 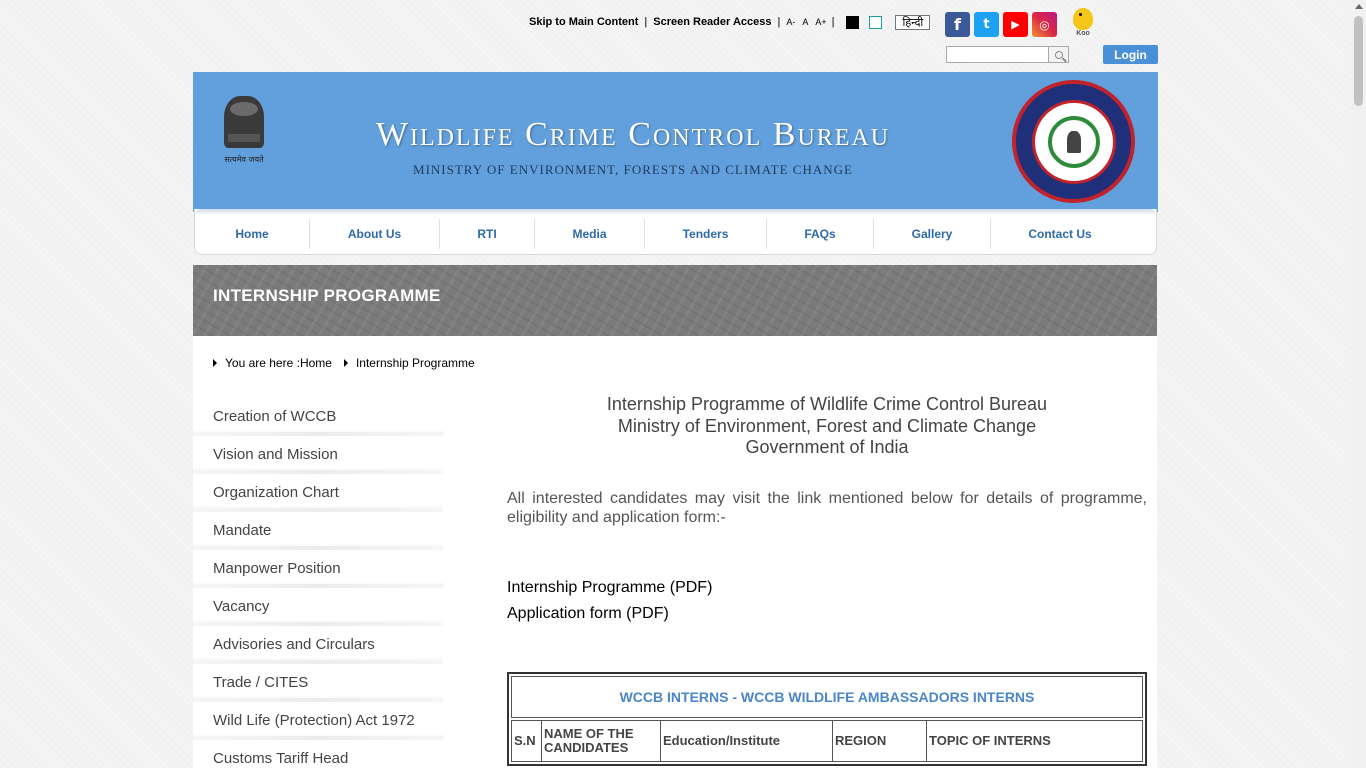 I want to click on facebook-icon: f, so click(x=957, y=24).